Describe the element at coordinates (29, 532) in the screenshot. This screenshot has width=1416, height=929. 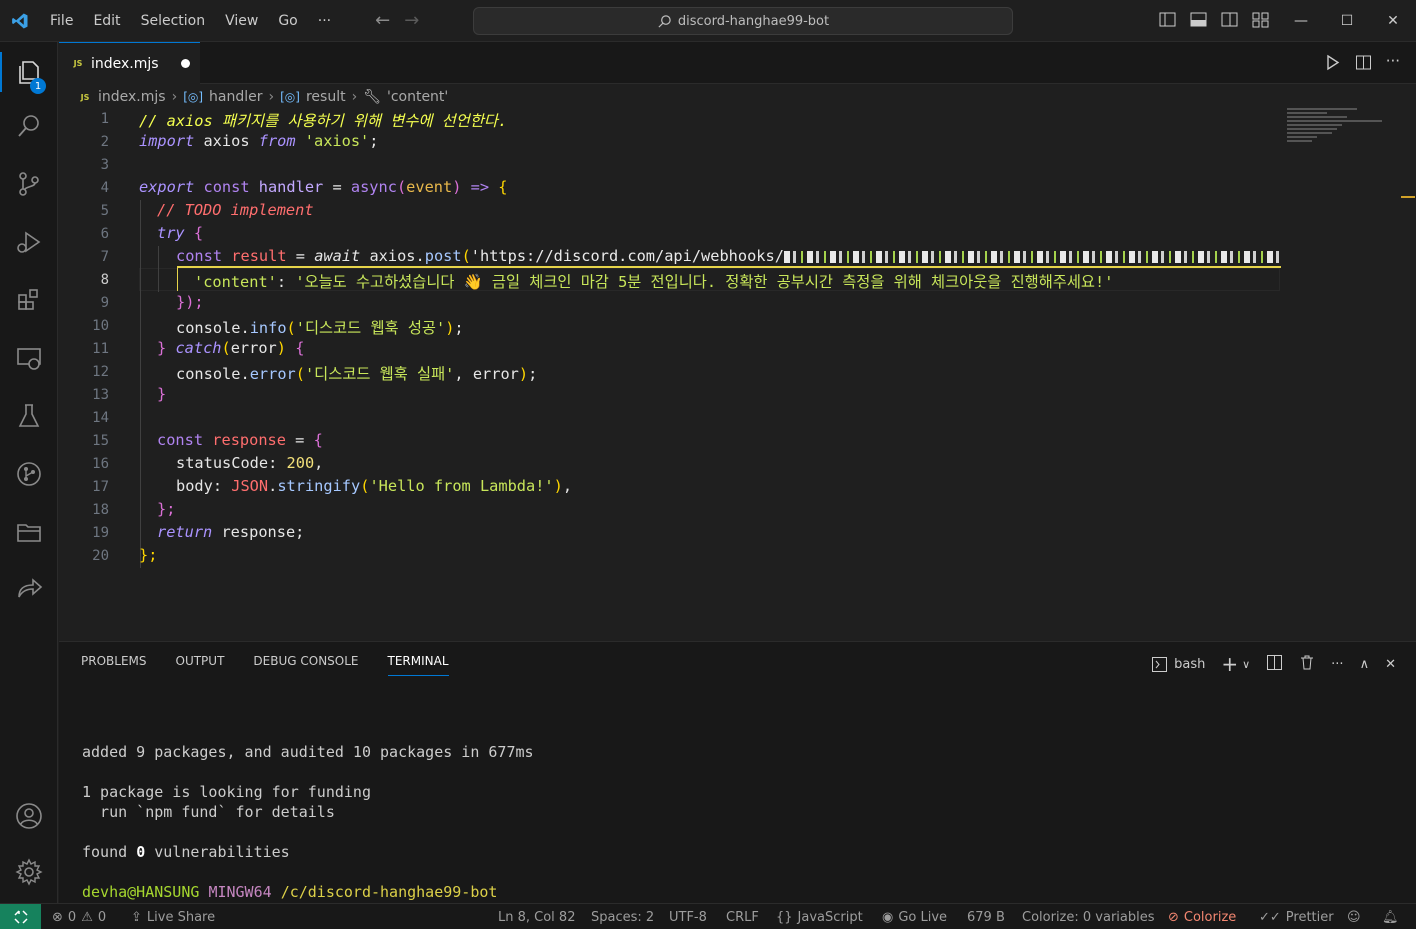
I see `project-manager-icon` at that location.